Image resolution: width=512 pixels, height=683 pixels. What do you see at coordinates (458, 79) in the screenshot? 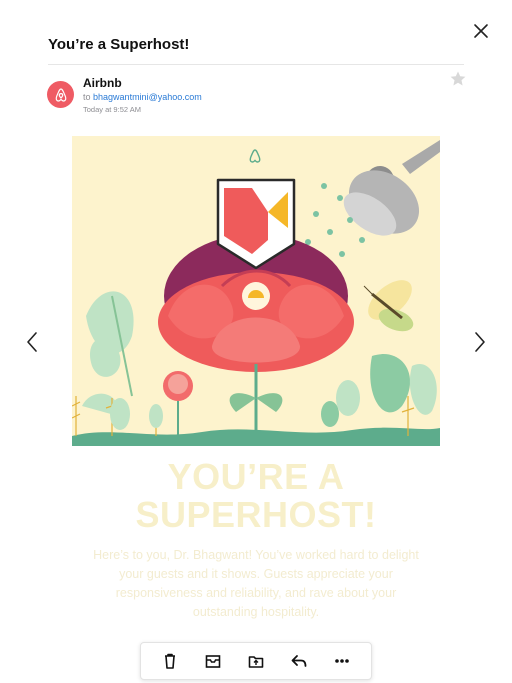
I see `star-icon` at bounding box center [458, 79].